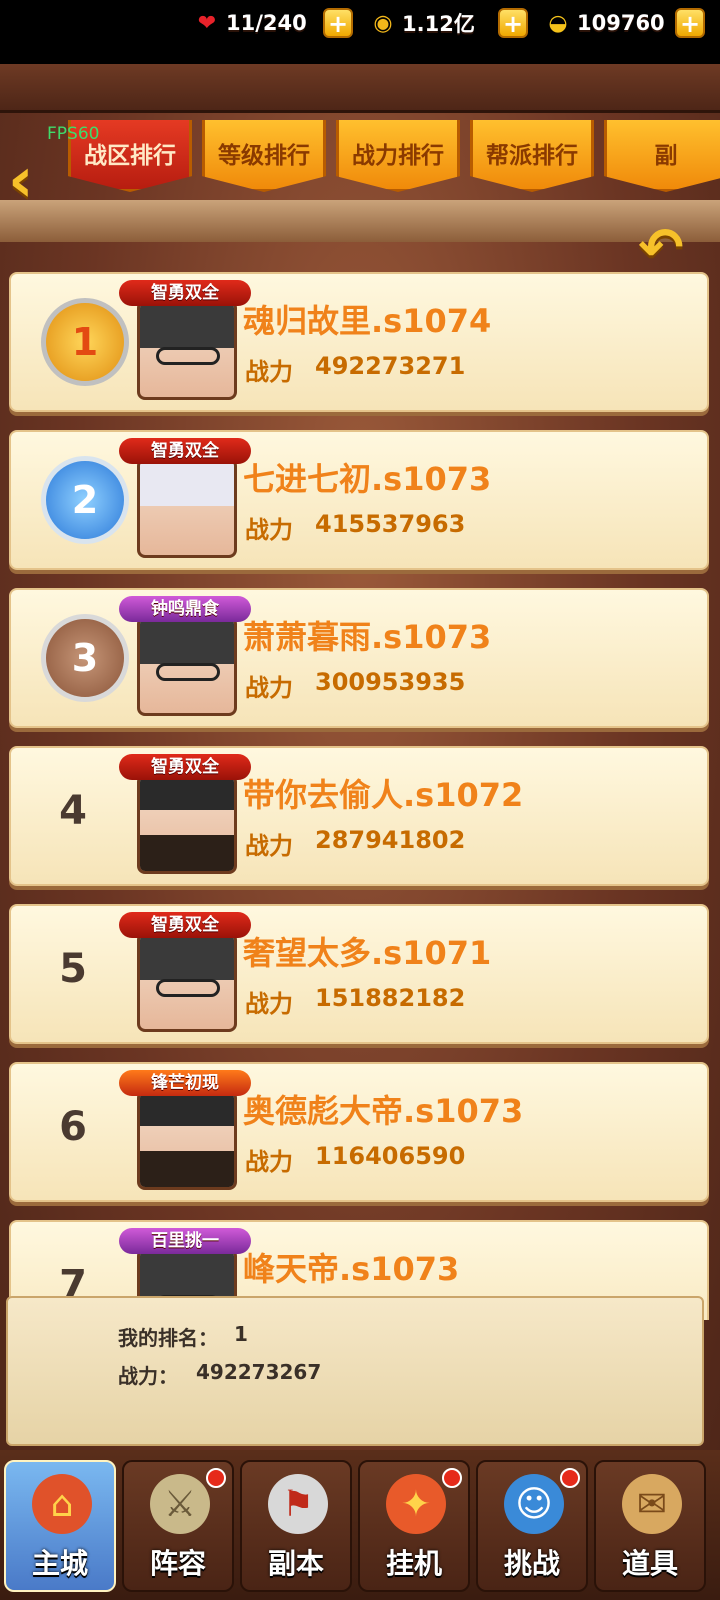  What do you see at coordinates (359, 816) in the screenshot?
I see `ranking-row: 4 智勇双全 带你去偷人.s1072 战力 287941802` at bounding box center [359, 816].